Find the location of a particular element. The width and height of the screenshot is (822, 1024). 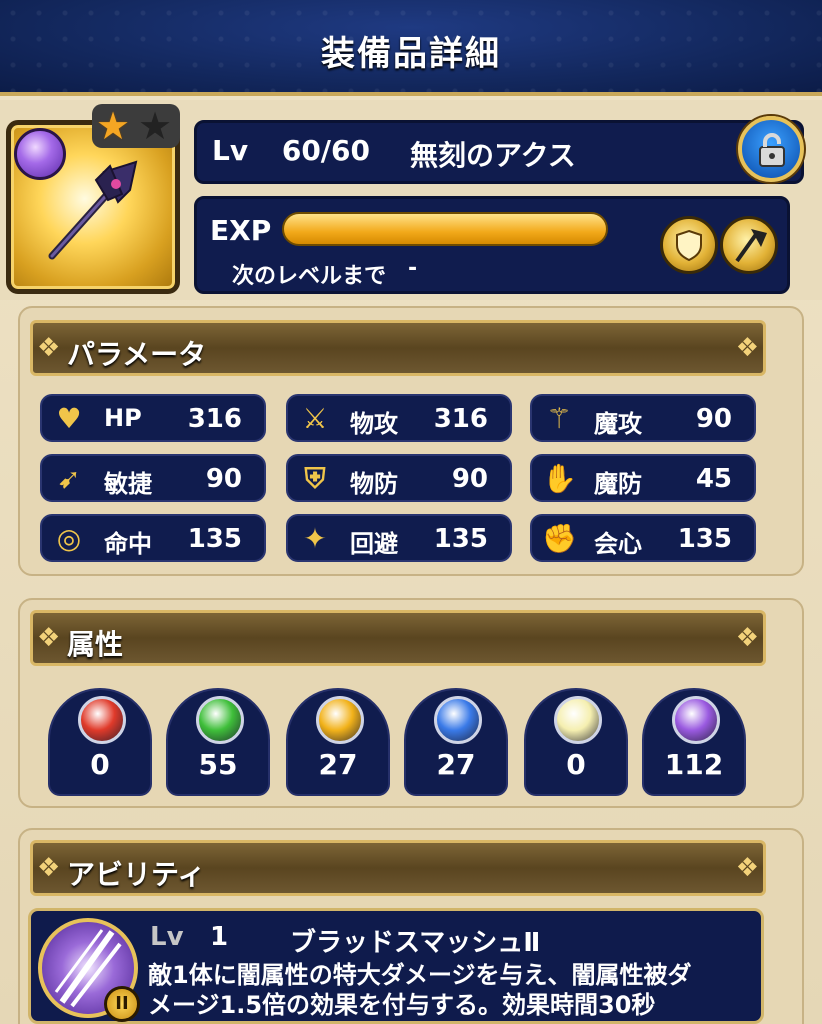

thunder-element-icon is located at coordinates (340, 720).